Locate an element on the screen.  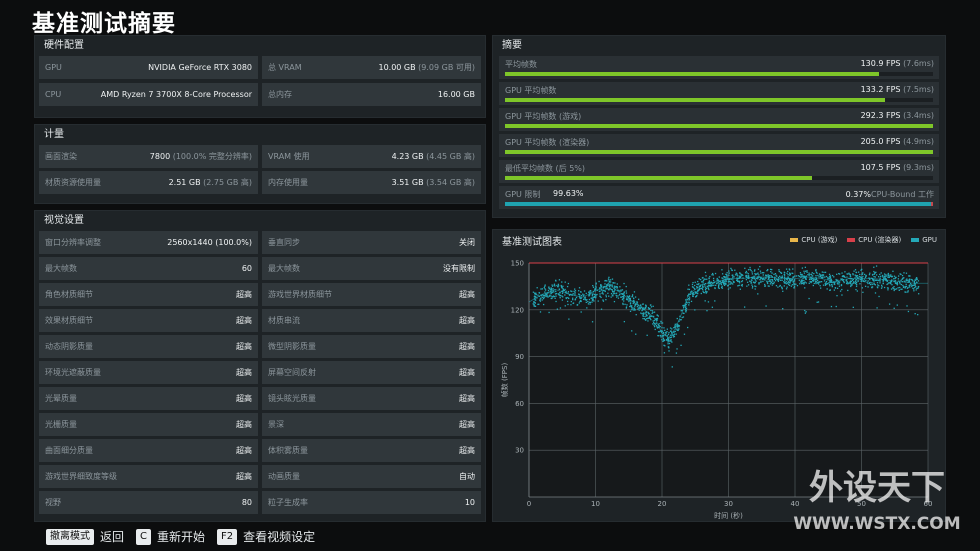
footer-action: 重新开始 is located at coordinates (181, 536).